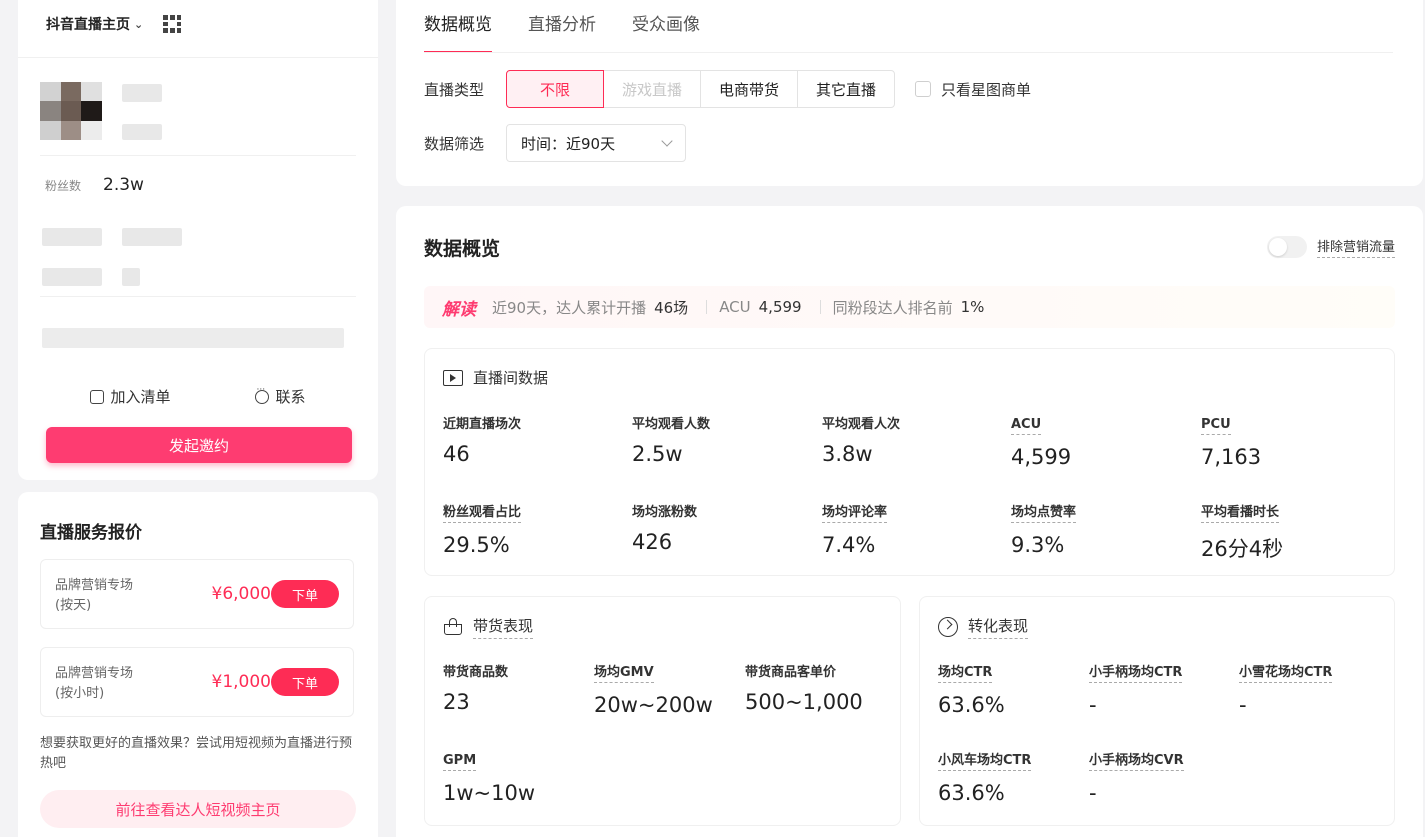  What do you see at coordinates (172, 24) in the screenshot?
I see `qr-code-icon` at bounding box center [172, 24].